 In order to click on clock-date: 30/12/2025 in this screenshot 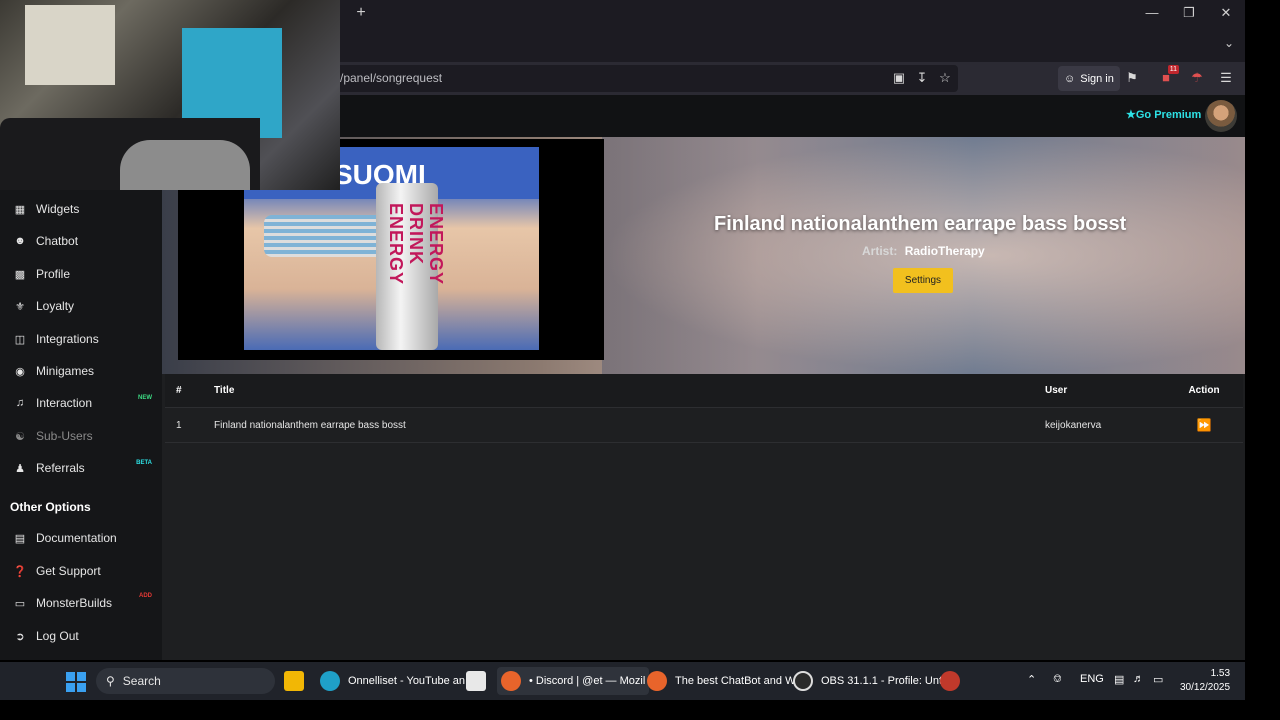, I will do `click(1205, 687)`.